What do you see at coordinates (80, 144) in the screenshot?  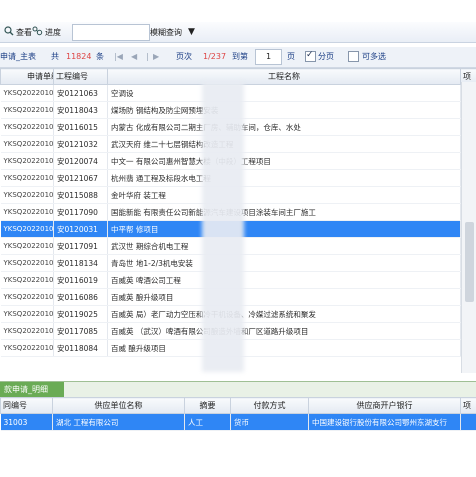 I see `project-no-cell: 安0121032` at bounding box center [80, 144].